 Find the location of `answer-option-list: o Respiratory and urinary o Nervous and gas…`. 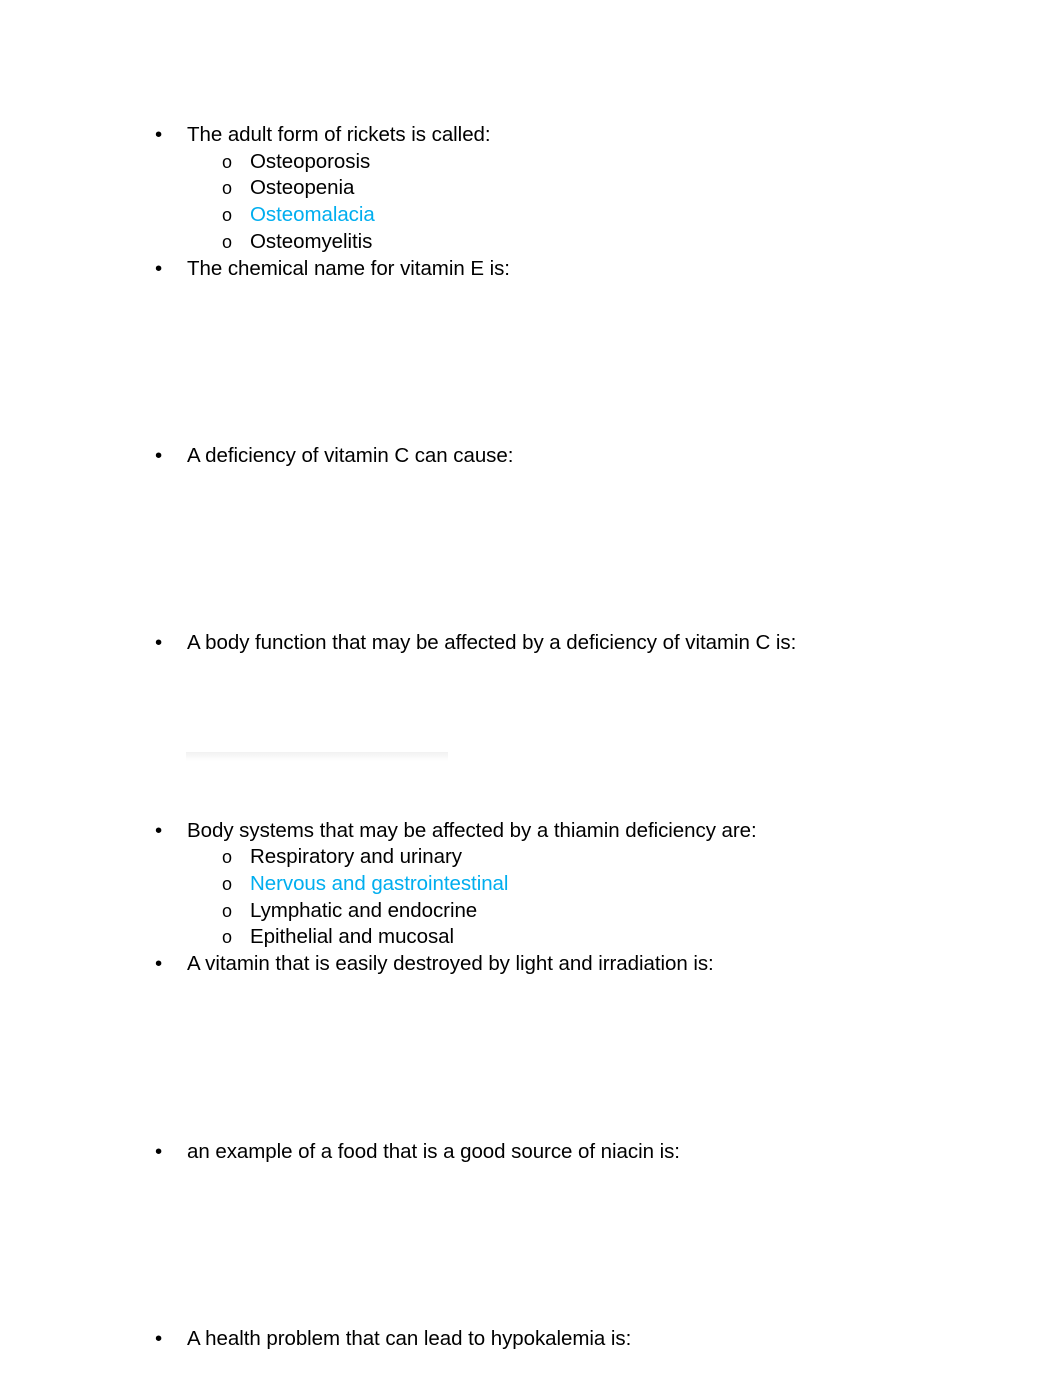

answer-option-list: o Respiratory and urinary o Nervous and gas… is located at coordinates (624, 897).